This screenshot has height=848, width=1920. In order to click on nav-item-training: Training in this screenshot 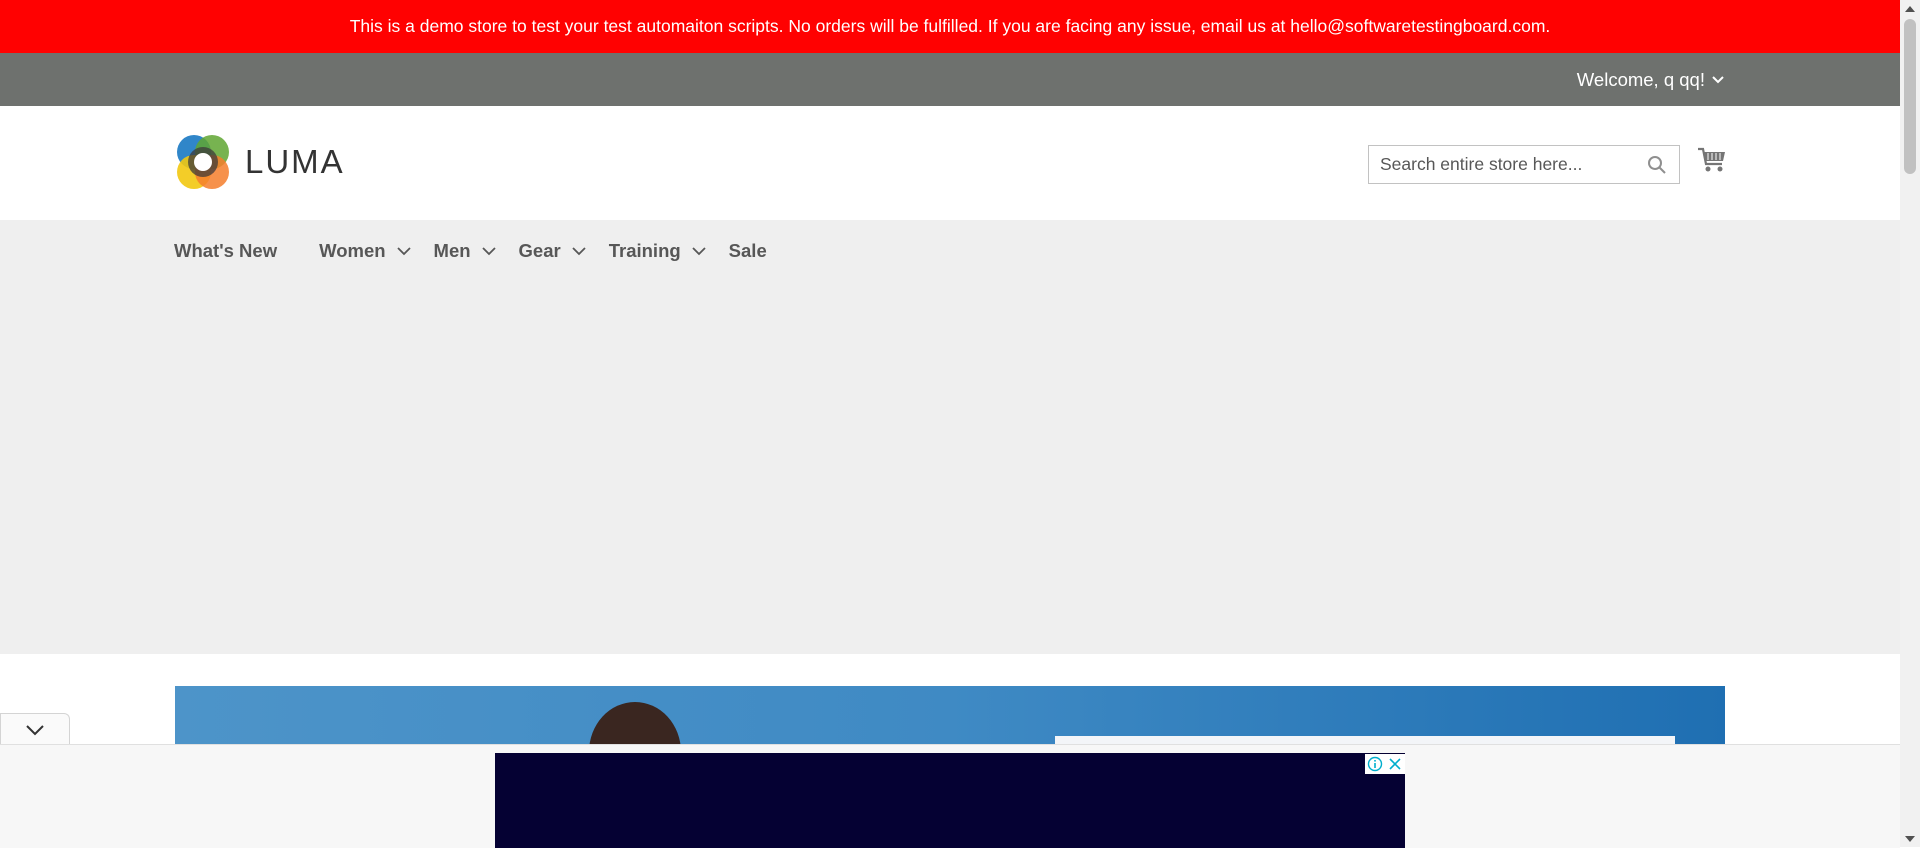, I will do `click(658, 251)`.